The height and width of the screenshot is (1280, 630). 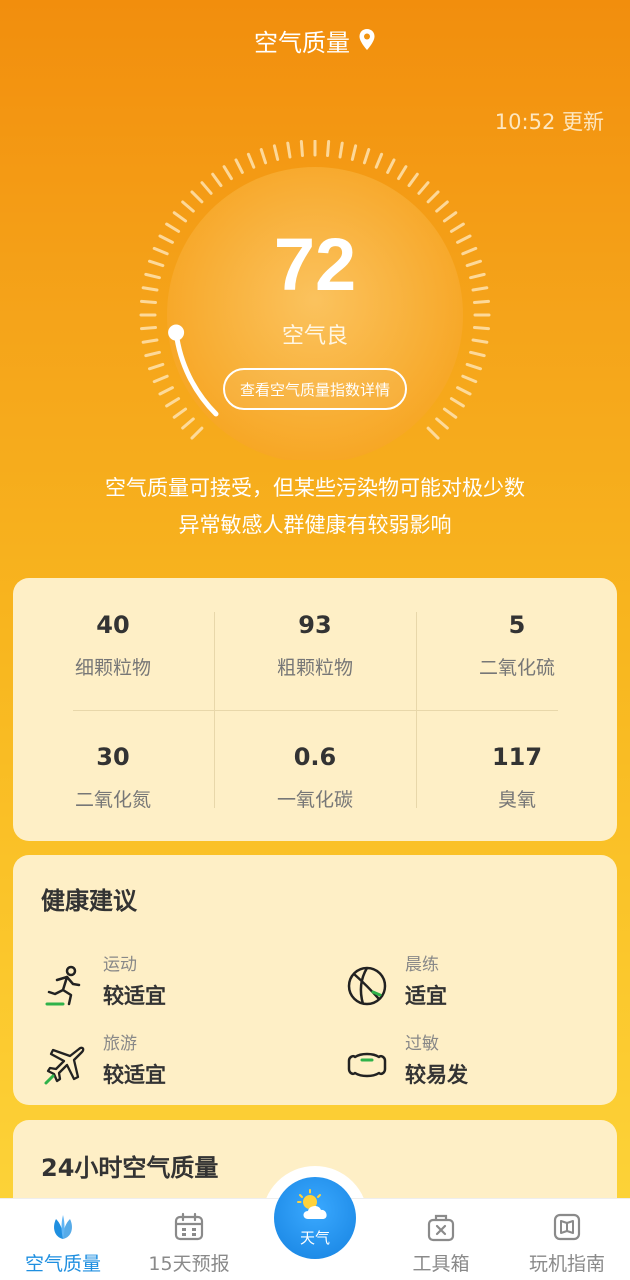 I want to click on tab-label: 空气质量, so click(x=62, y=1264).